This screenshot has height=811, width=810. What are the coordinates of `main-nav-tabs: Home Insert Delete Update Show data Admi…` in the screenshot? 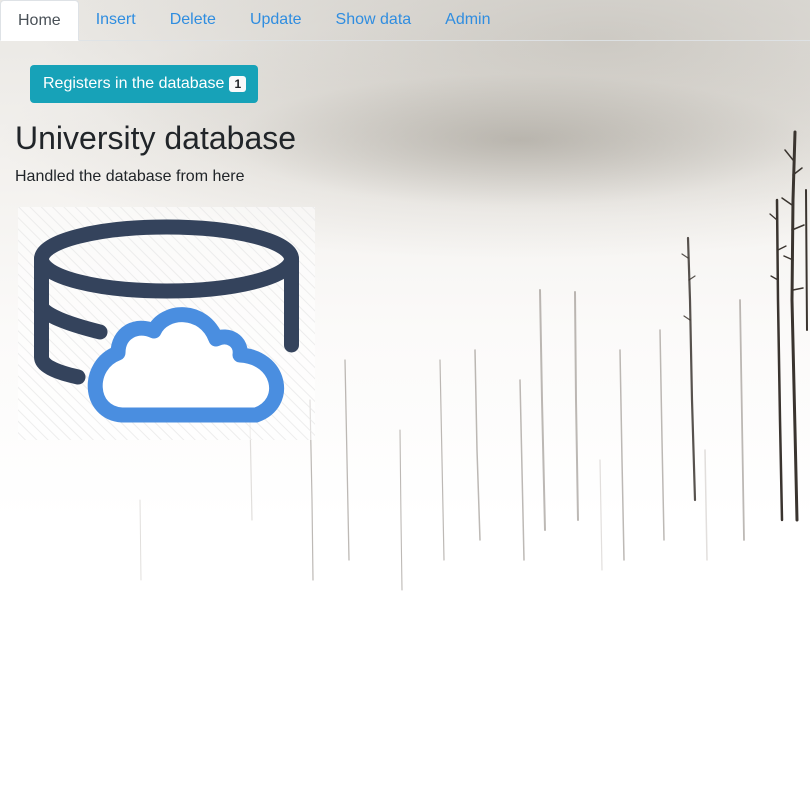 It's located at (405, 20).